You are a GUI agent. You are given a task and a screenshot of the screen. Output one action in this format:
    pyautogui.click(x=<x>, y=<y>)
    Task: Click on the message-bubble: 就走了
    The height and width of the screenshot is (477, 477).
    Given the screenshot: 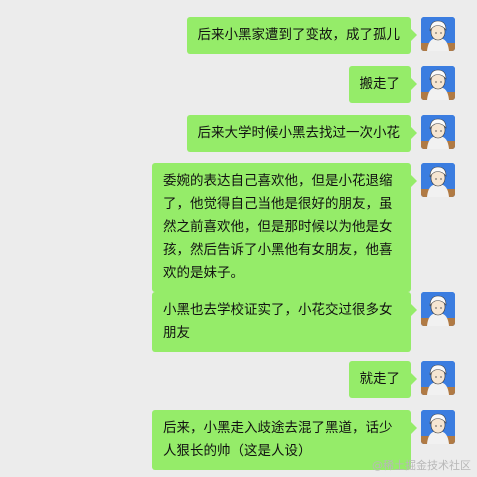 What is the action you would take?
    pyautogui.click(x=382, y=379)
    